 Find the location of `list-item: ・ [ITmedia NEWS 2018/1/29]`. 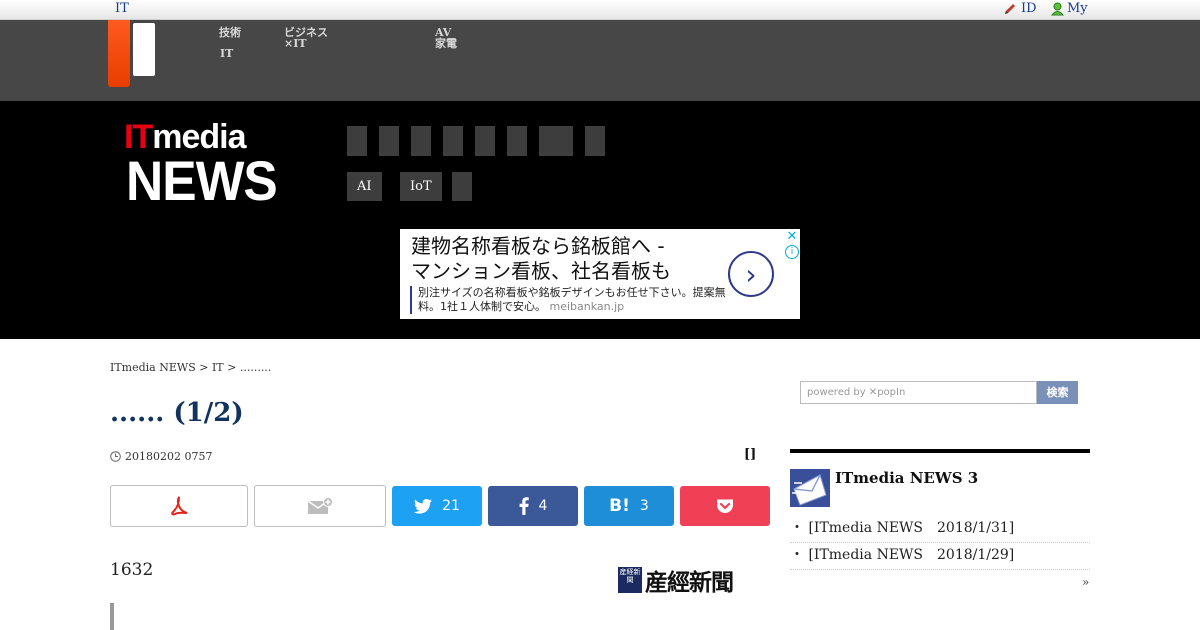

list-item: ・ [ITmedia NEWS 2018/1/29] is located at coordinates (940, 555).